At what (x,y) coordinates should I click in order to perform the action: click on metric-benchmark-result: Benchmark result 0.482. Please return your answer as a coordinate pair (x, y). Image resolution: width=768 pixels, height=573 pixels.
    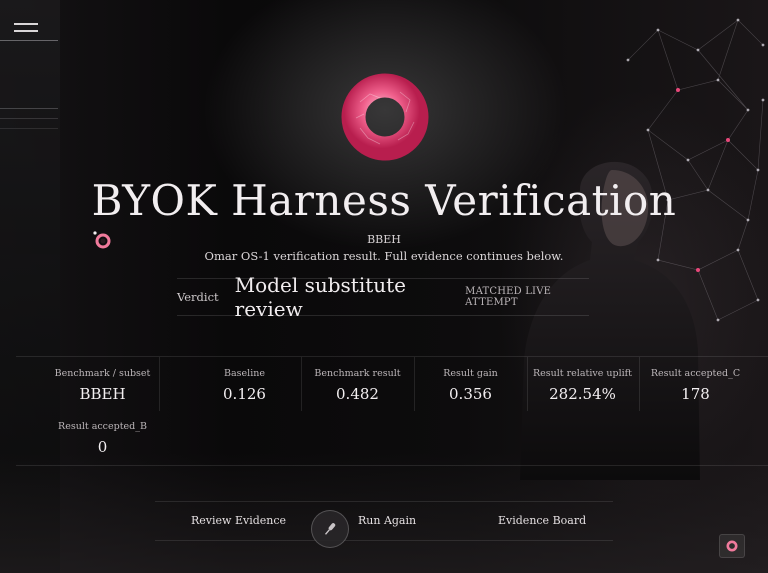
    Looking at the image, I should click on (358, 384).